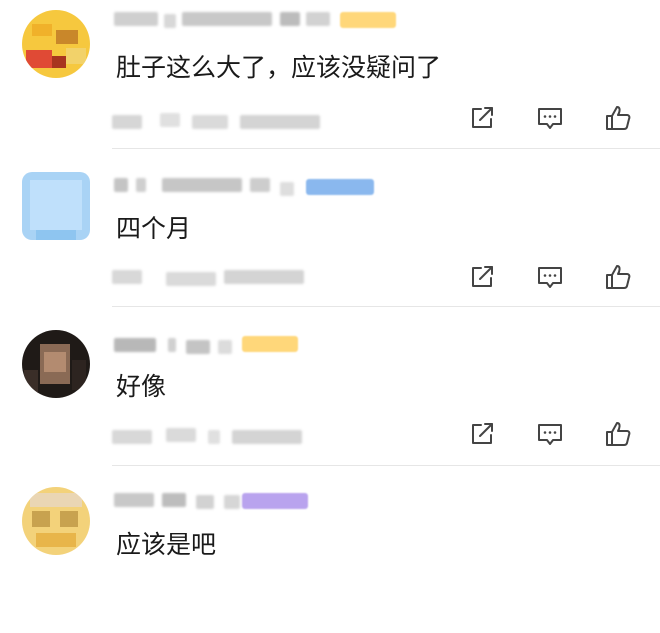 This screenshot has height=633, width=660. I want to click on comment-text: 肚子这么大了，应该没疑问了, so click(279, 67).